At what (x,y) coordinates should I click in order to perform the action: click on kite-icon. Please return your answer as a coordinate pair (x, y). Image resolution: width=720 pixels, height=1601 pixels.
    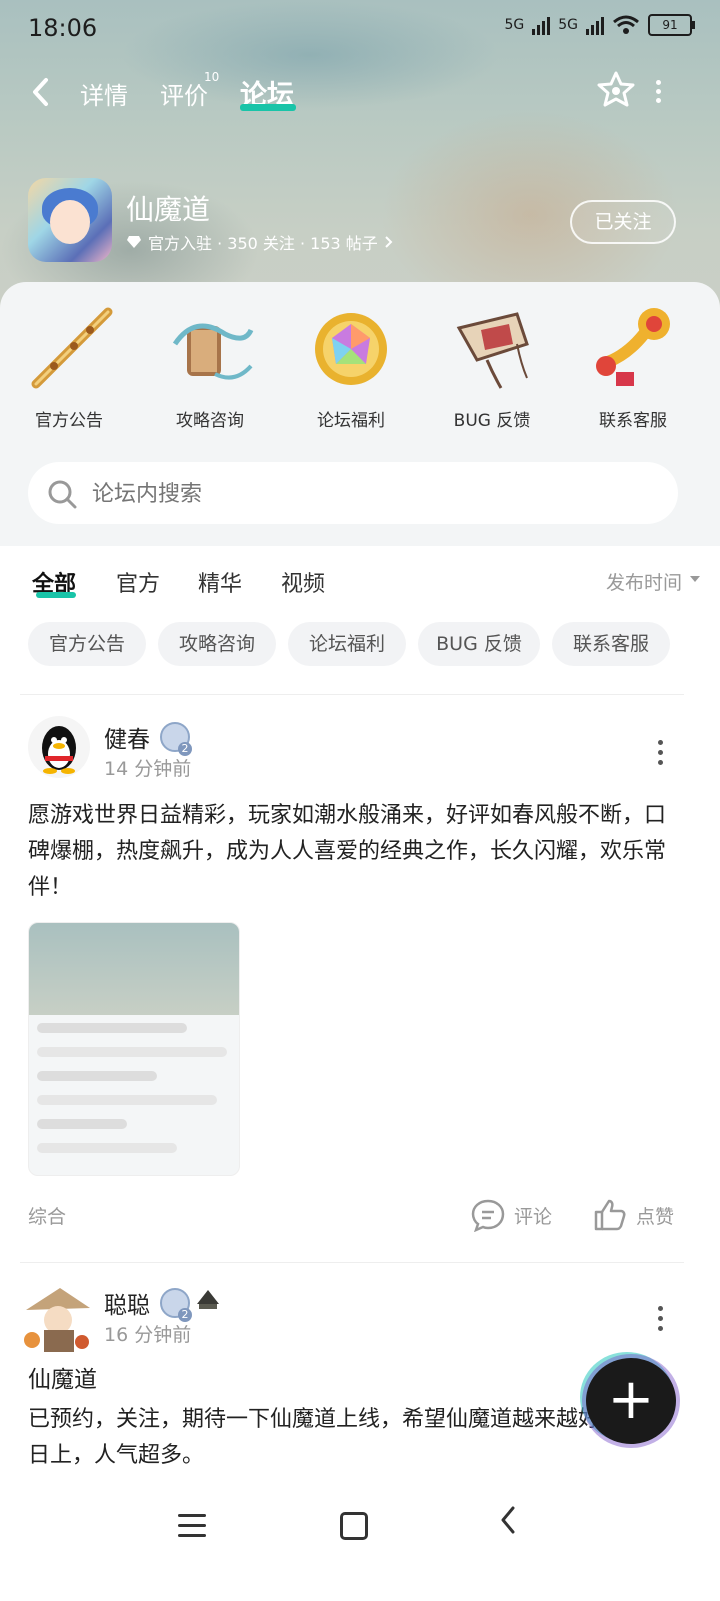
    Looking at the image, I should click on (492, 349).